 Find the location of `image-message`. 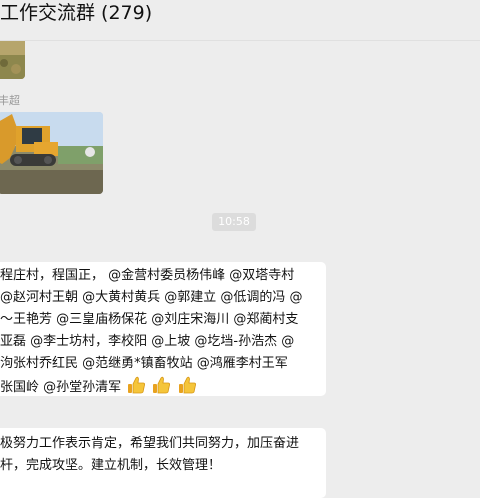

image-message is located at coordinates (12, 60).